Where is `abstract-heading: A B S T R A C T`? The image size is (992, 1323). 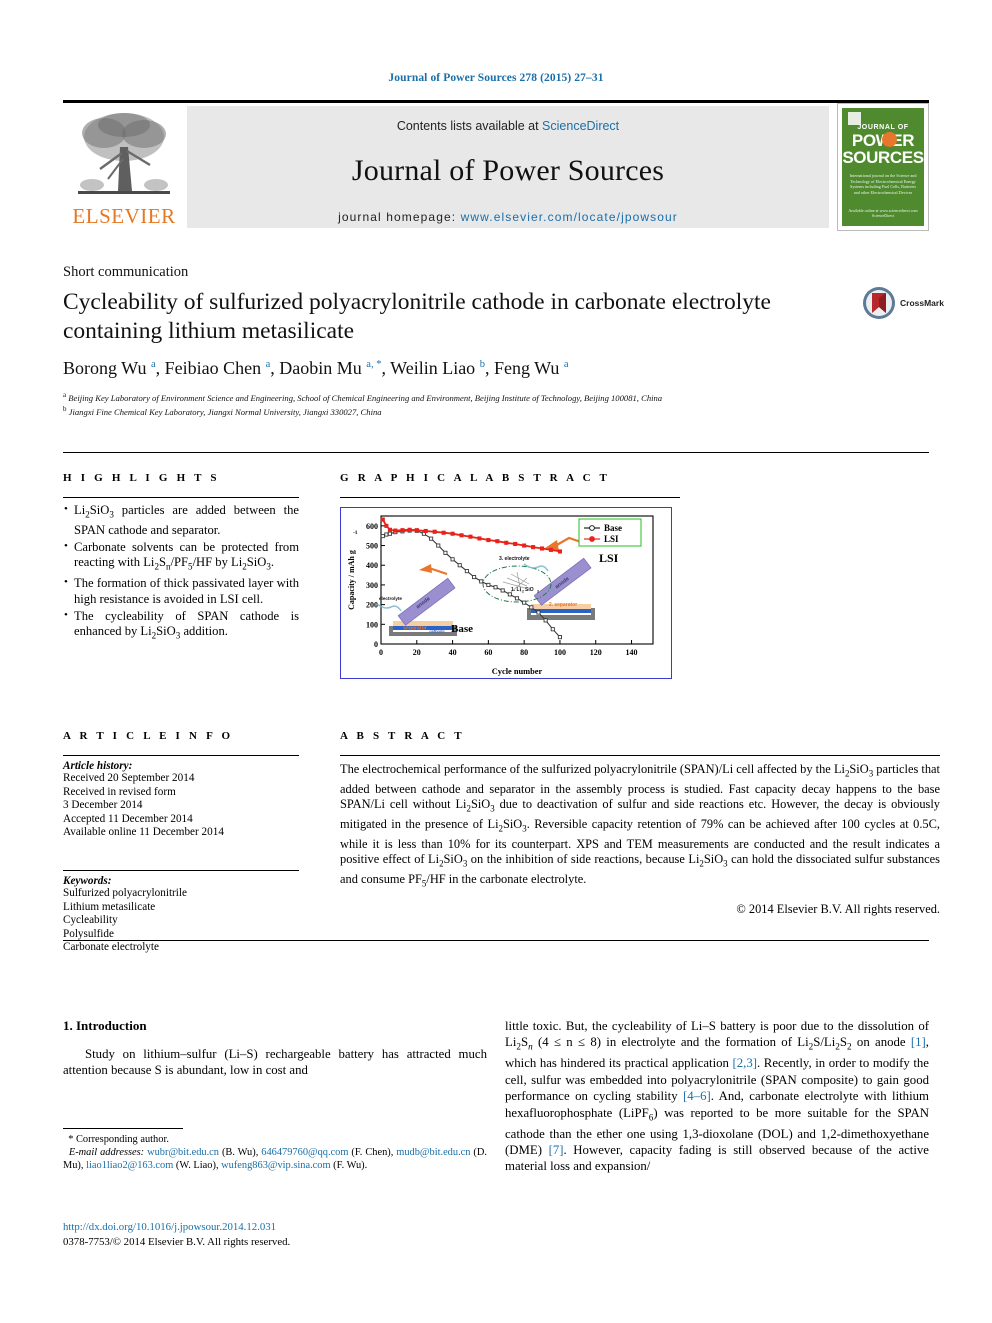 abstract-heading: A B S T R A C T is located at coordinates (402, 736).